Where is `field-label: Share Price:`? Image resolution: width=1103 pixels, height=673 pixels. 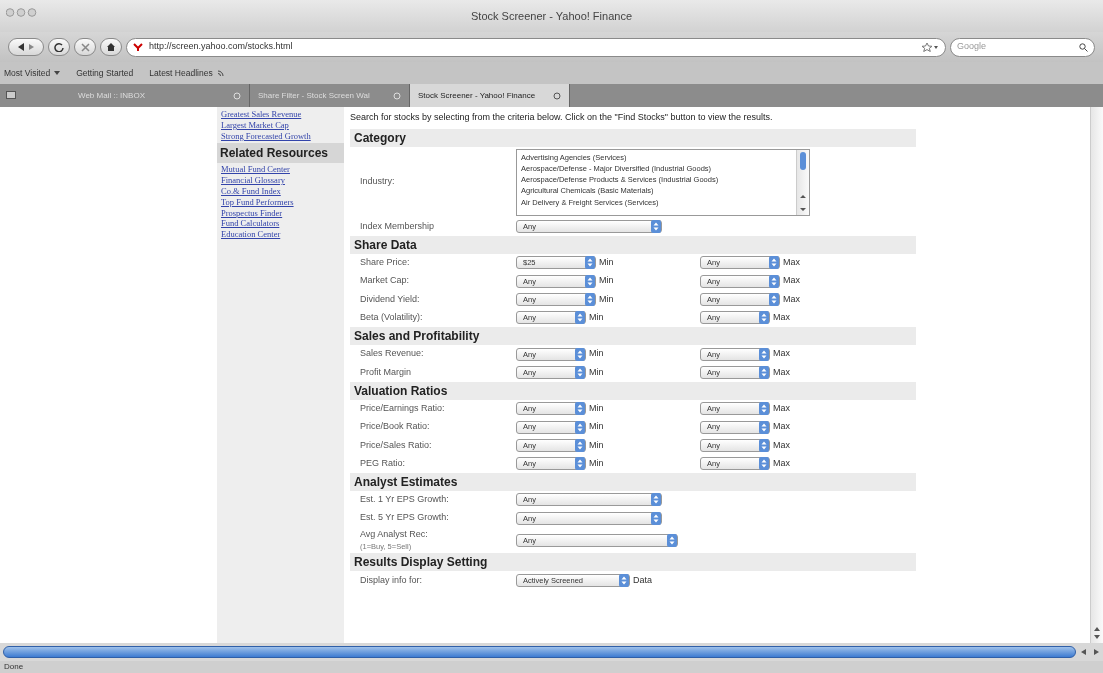
field-label: Share Price: is located at coordinates (385, 263).